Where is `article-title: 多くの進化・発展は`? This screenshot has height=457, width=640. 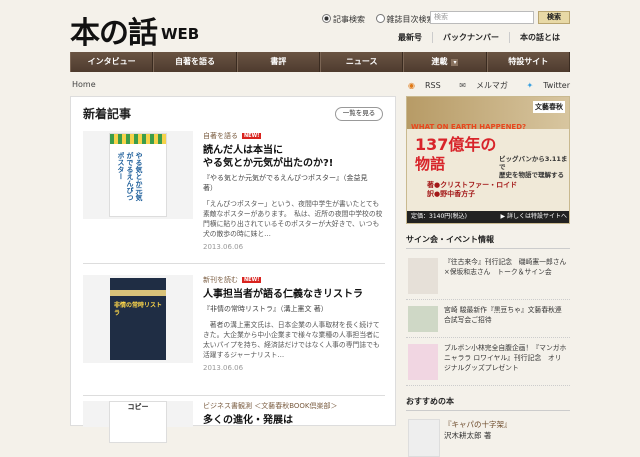 article-title: 多くの進化・発展は is located at coordinates (293, 420).